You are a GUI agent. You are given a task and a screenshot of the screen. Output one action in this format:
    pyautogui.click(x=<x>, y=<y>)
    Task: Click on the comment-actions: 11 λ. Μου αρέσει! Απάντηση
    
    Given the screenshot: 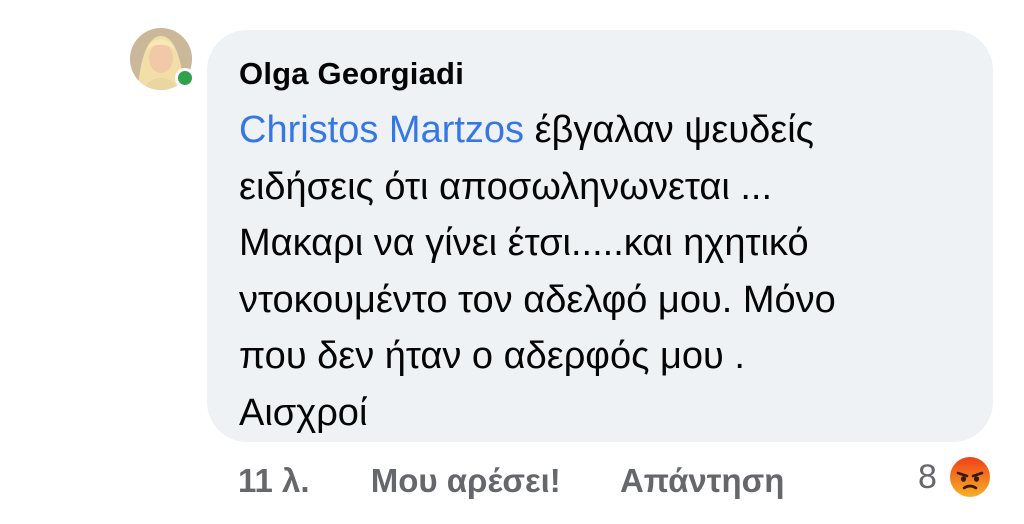 What is the action you would take?
    pyautogui.click(x=511, y=485)
    